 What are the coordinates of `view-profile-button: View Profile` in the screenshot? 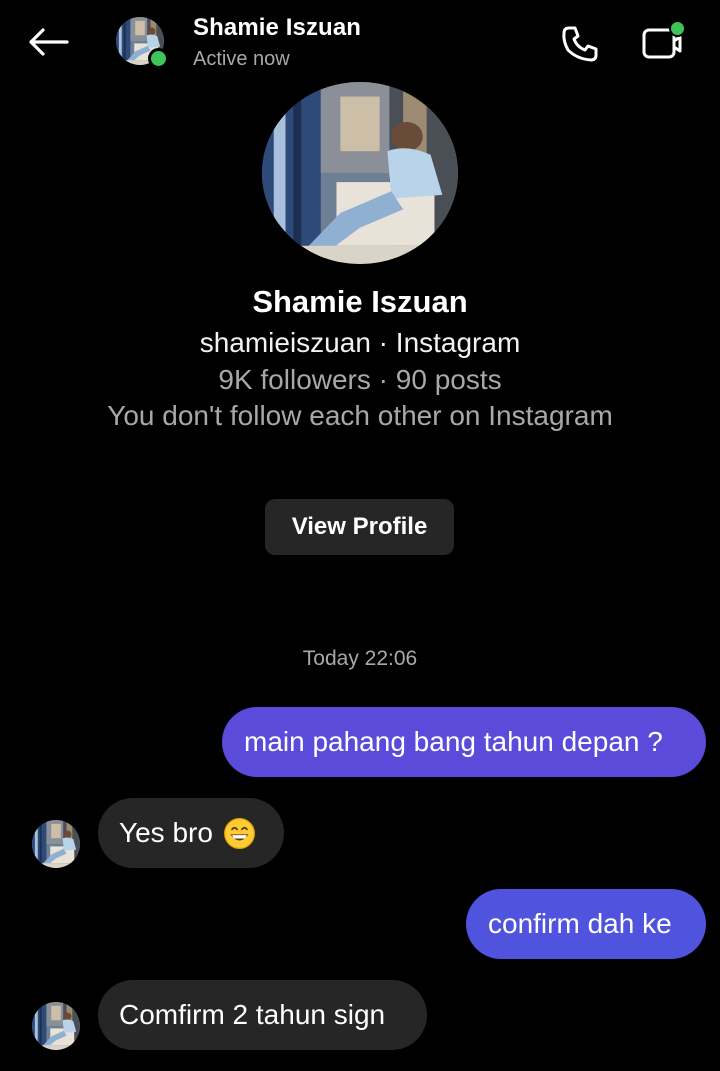 It's located at (359, 527).